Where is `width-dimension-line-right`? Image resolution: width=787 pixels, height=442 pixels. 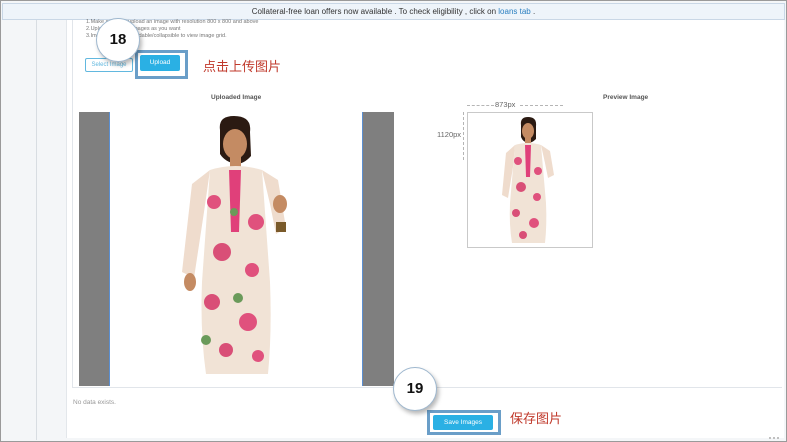 width-dimension-line-right is located at coordinates (541, 105).